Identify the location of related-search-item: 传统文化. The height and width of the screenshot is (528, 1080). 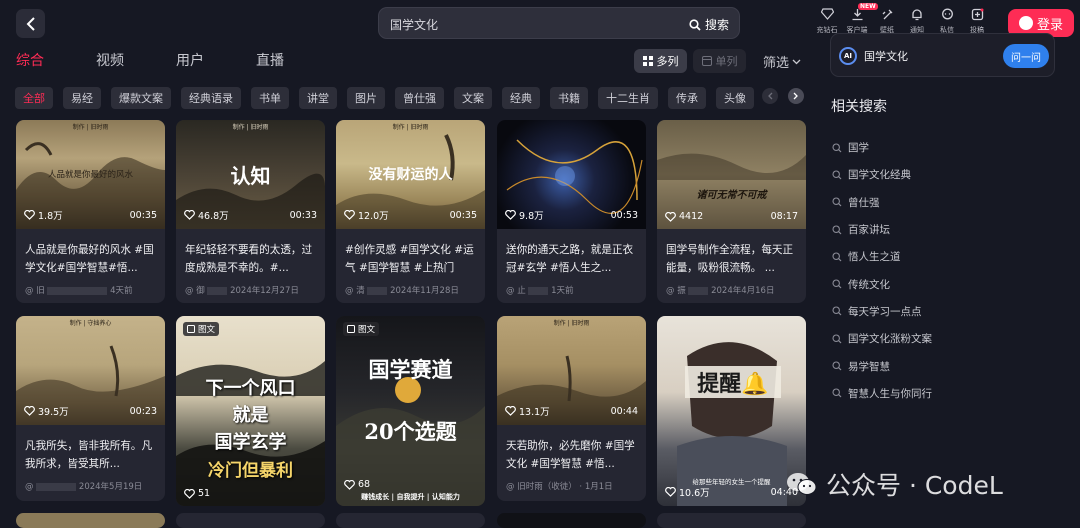
(882, 283).